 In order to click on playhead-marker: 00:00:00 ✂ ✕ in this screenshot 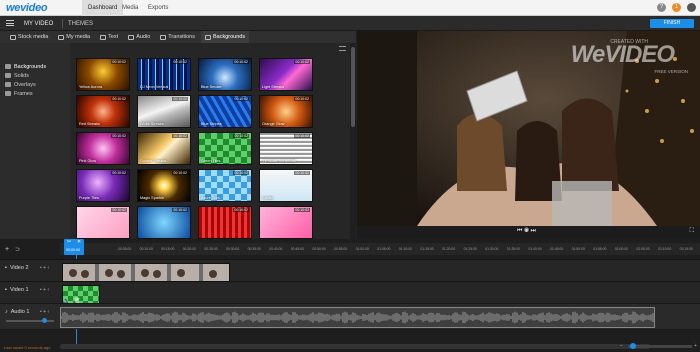, I will do `click(74, 247)`.